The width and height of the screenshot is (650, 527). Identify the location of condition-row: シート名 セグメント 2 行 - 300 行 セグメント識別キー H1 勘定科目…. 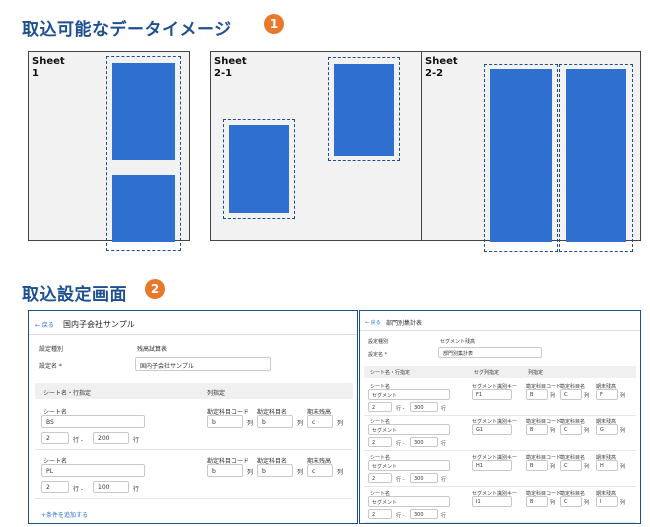
(500, 469).